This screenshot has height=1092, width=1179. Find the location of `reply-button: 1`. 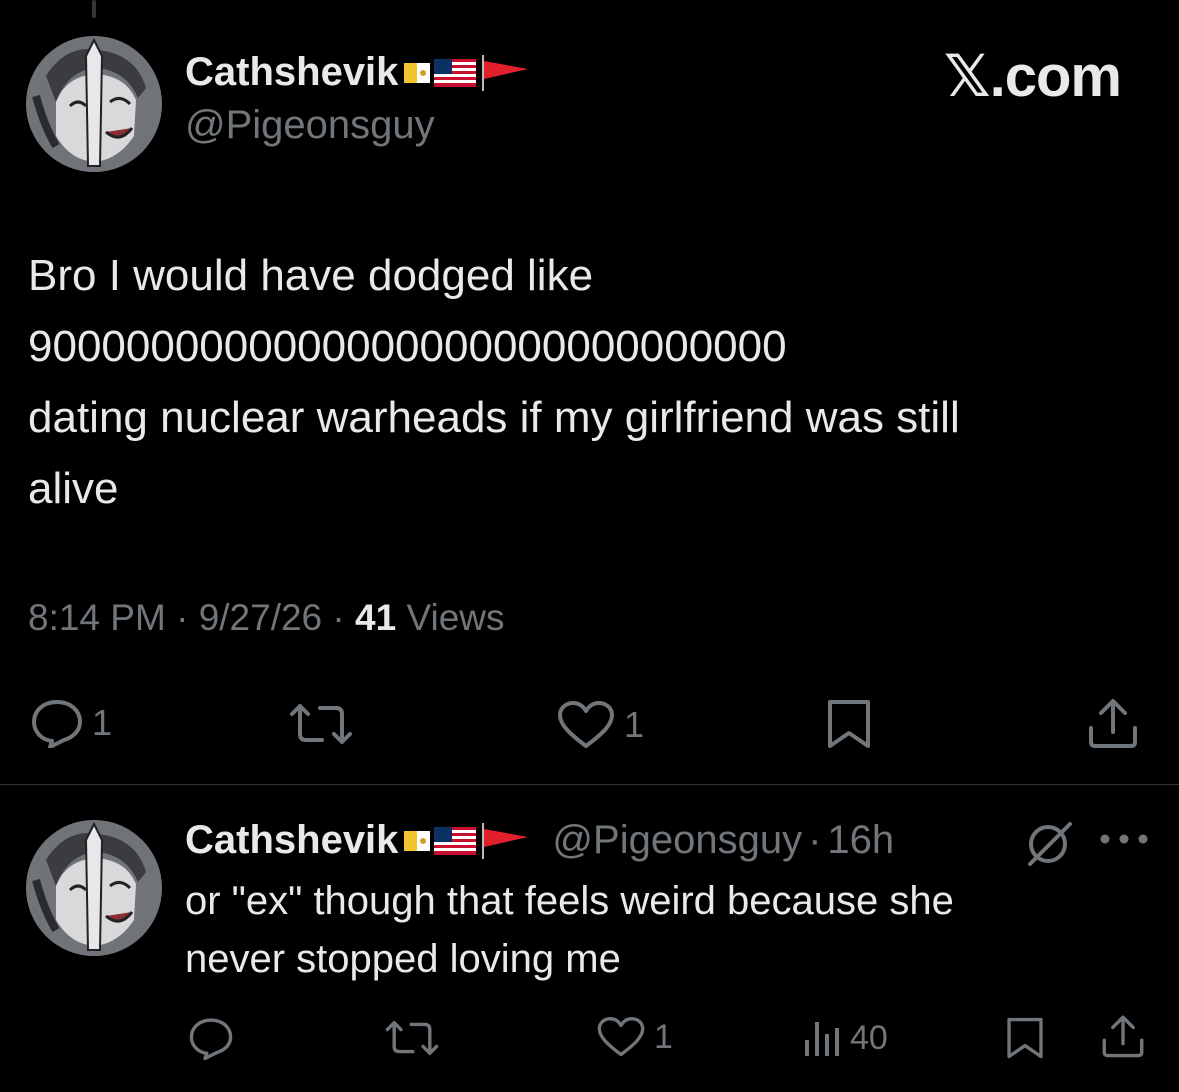

reply-button: 1 is located at coordinates (71, 723).